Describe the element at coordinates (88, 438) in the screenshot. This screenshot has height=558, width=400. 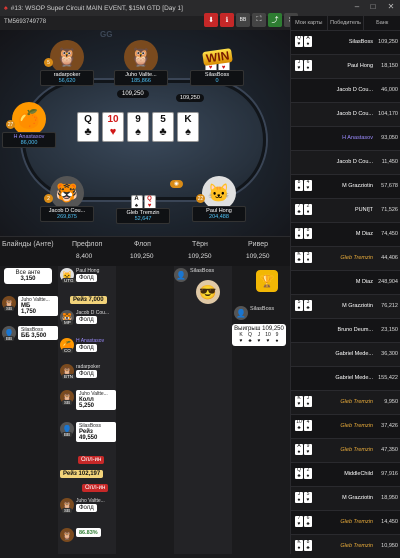
I see `action-value: 49,550` at that location.